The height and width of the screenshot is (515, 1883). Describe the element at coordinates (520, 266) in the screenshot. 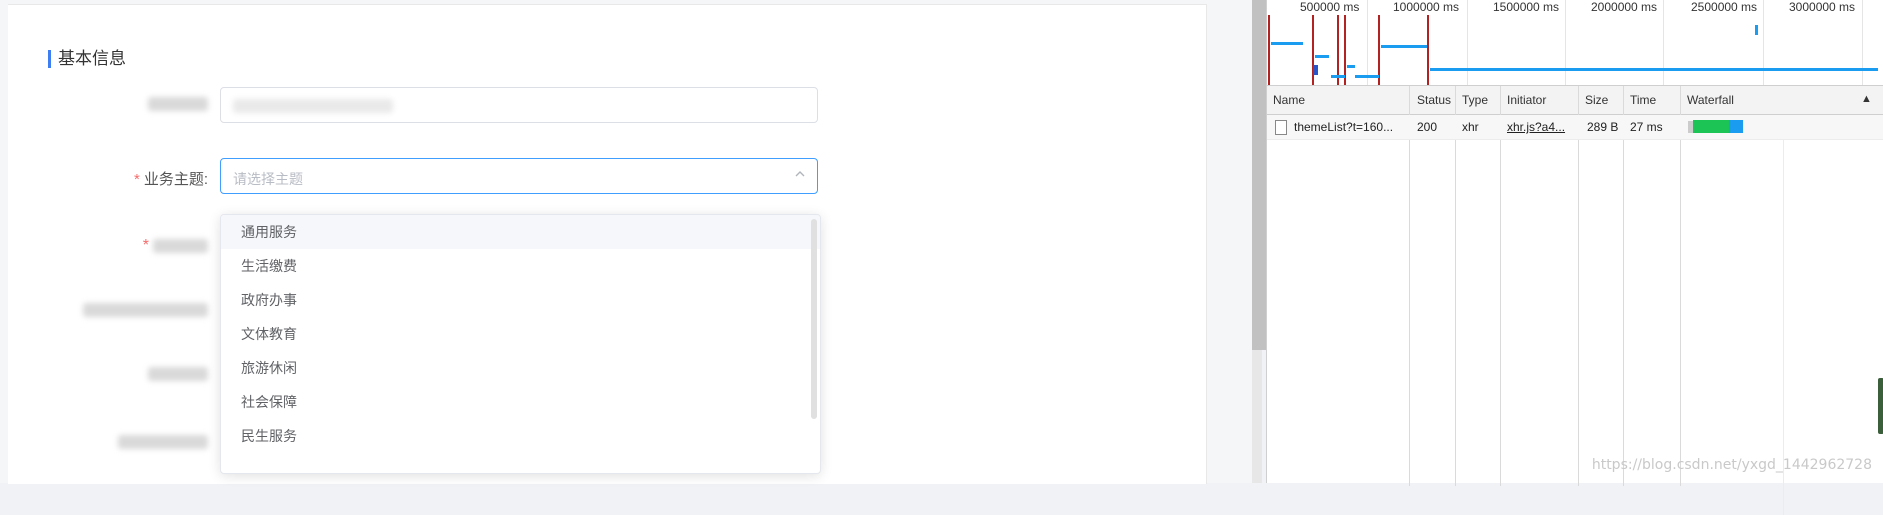

I see `theme-option: 生活缴费` at that location.